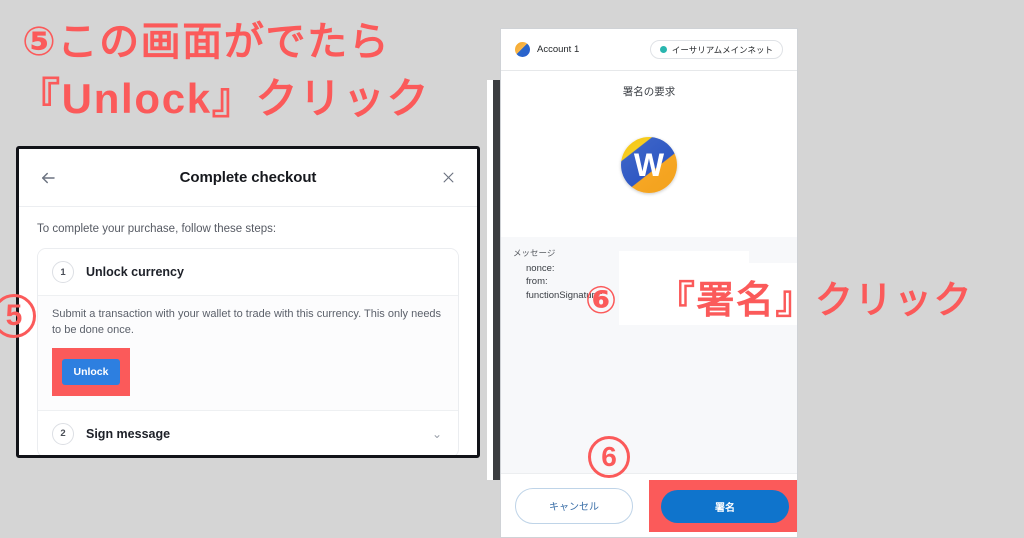 The image size is (1024, 538). What do you see at coordinates (48, 178) in the screenshot?
I see `back-arrow-icon` at bounding box center [48, 178].